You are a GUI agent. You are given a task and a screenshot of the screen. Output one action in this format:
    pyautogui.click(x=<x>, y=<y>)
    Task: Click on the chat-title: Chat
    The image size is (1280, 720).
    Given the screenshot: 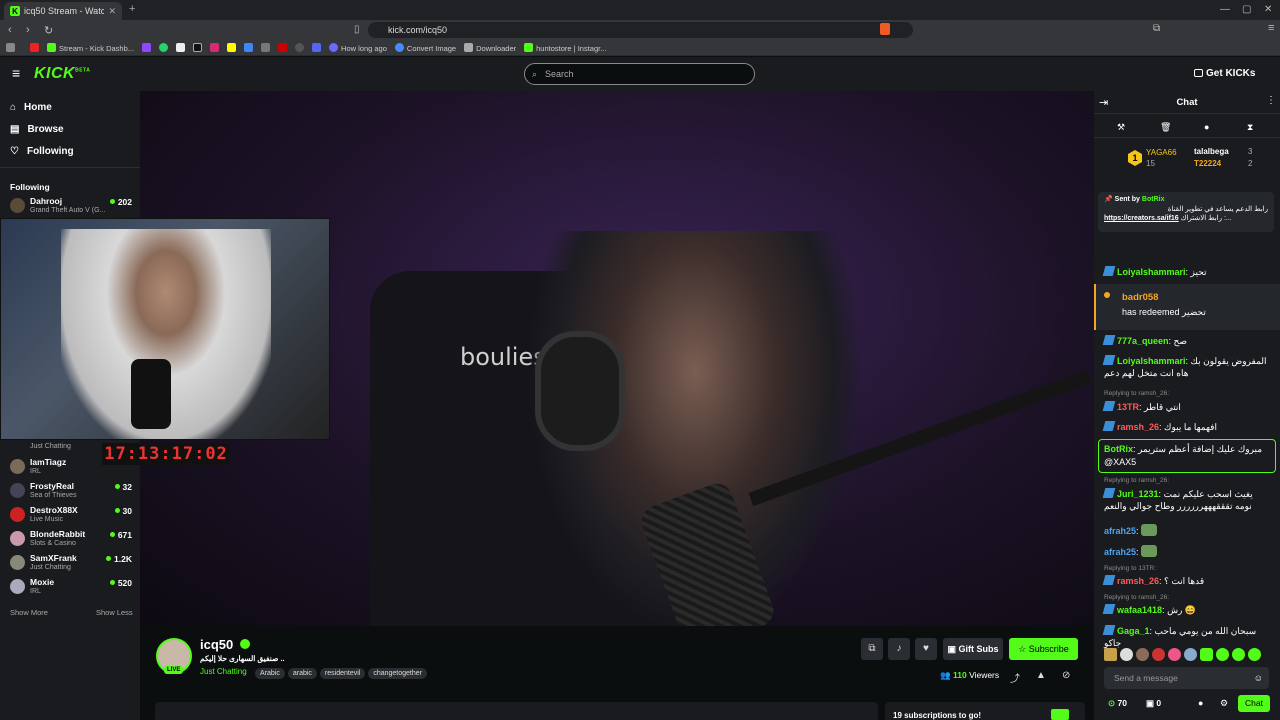 What is the action you would take?
    pyautogui.click(x=1187, y=102)
    